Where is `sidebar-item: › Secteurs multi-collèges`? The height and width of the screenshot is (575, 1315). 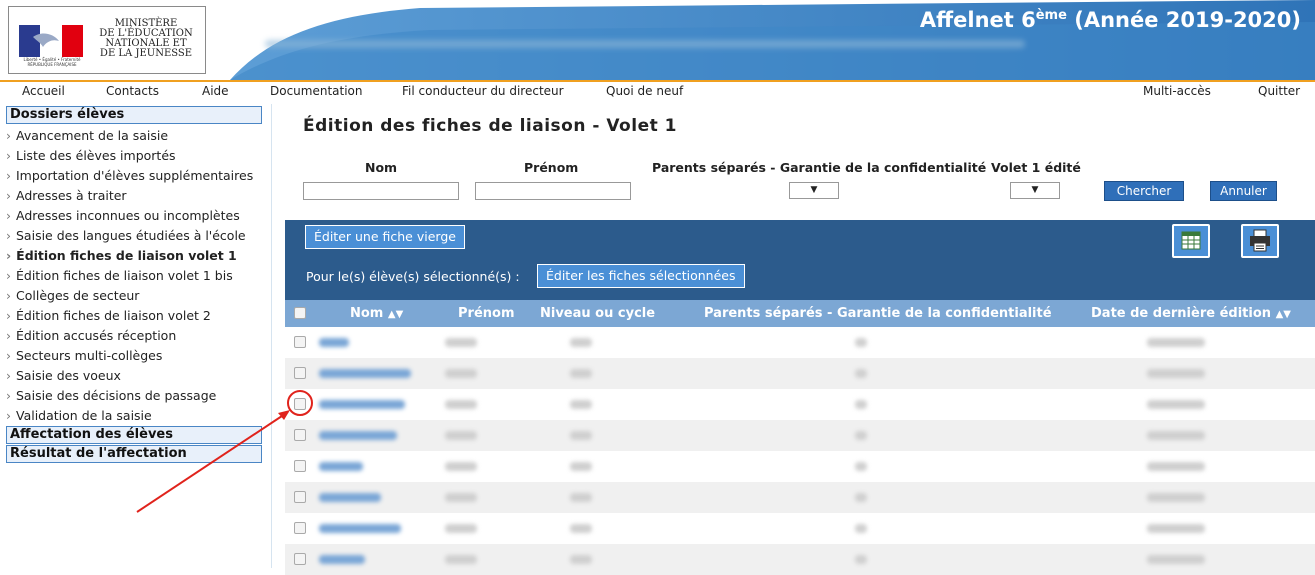 sidebar-item: › Secteurs multi-collèges is located at coordinates (134, 356).